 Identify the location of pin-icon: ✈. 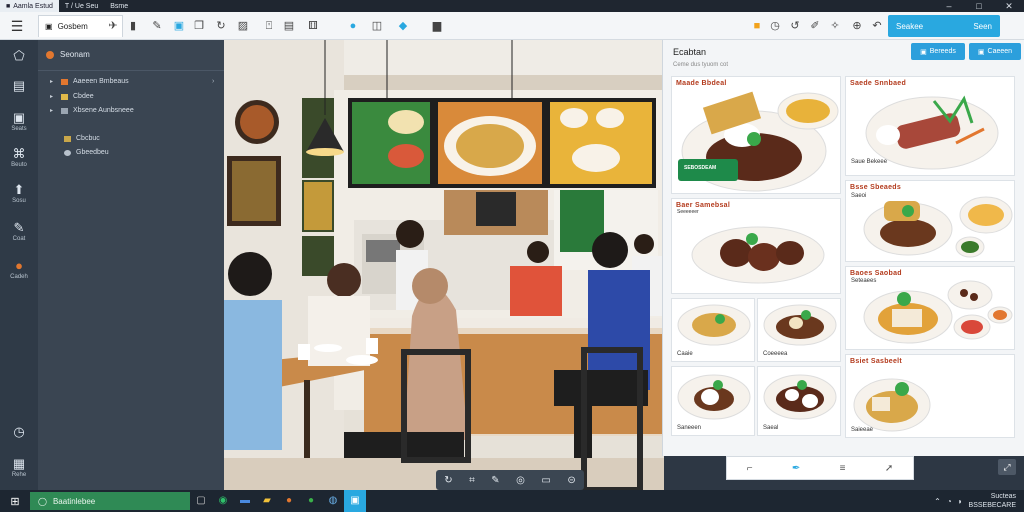
(113, 26).